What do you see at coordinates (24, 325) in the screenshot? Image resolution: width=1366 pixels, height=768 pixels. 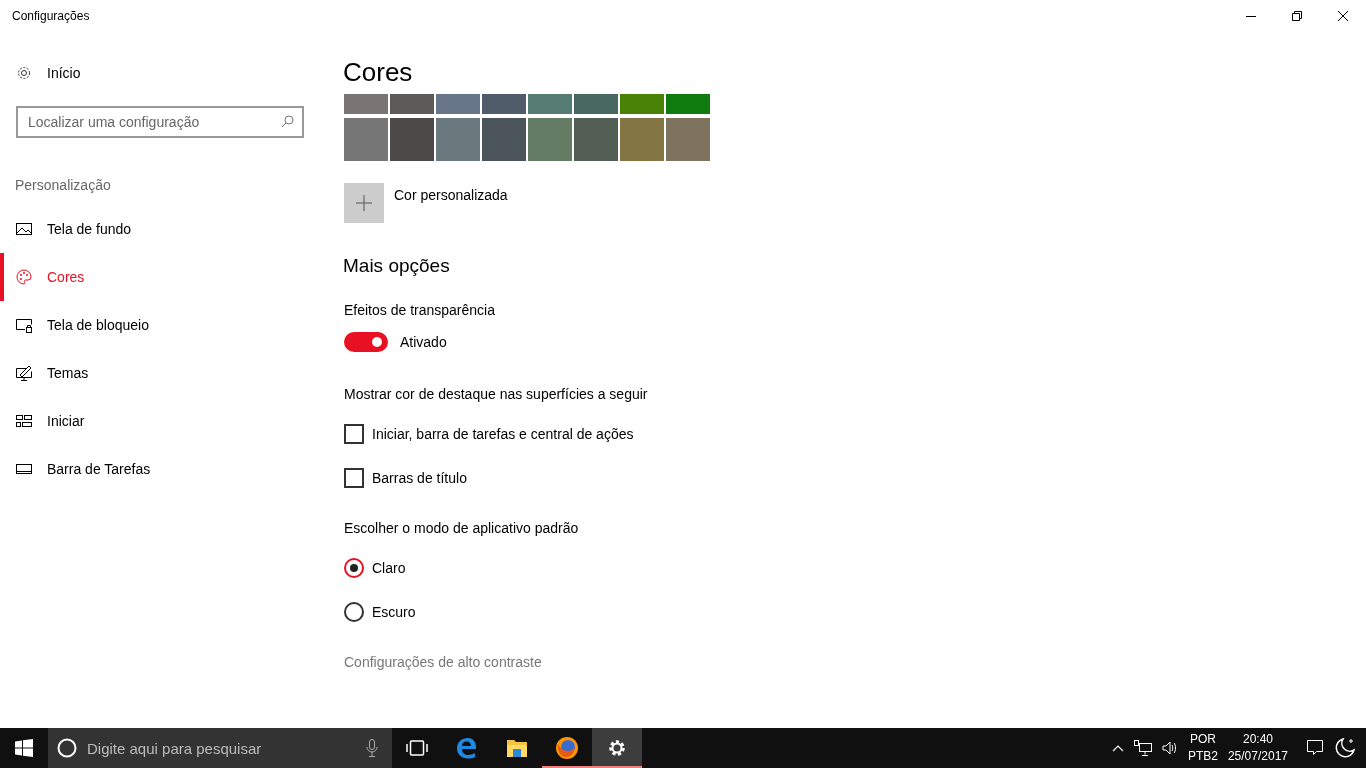 I see `lock-screen-icon` at bounding box center [24, 325].